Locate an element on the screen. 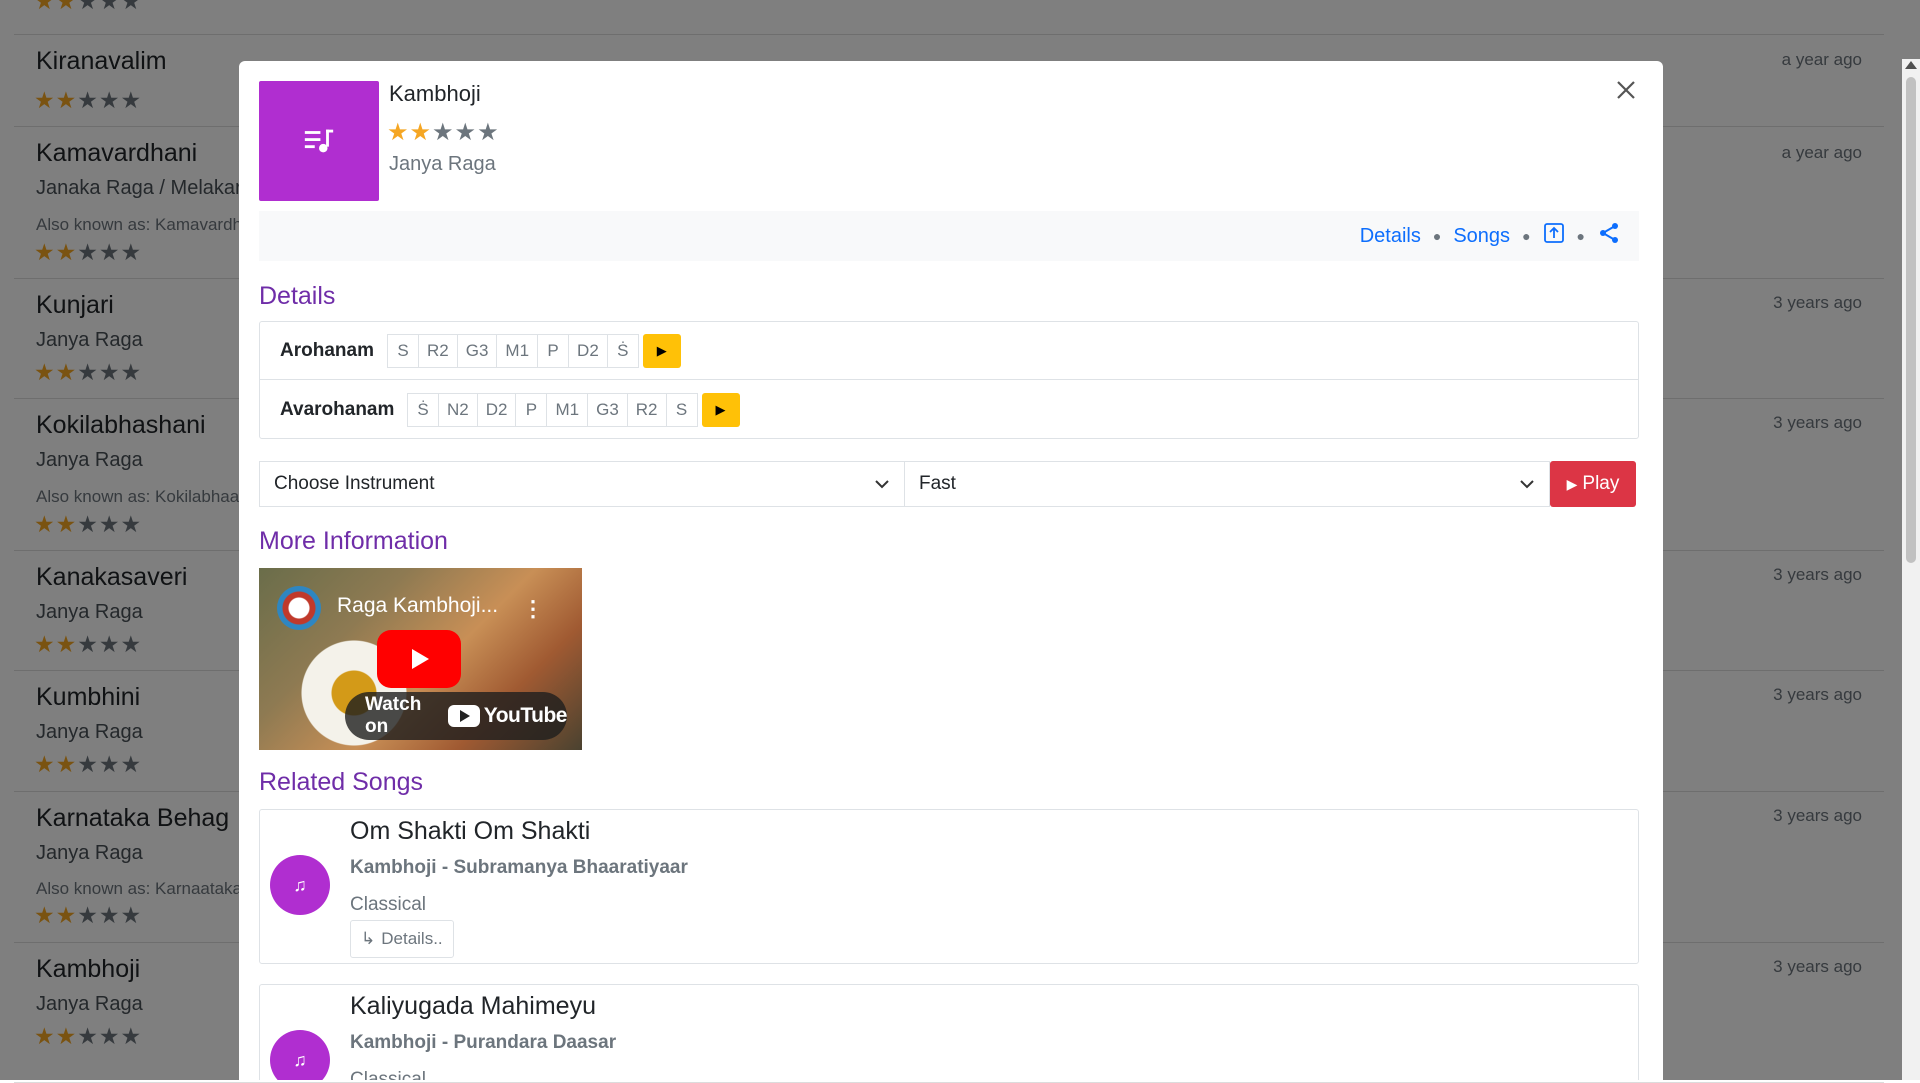  play-icon: ▶ is located at coordinates (1572, 483).